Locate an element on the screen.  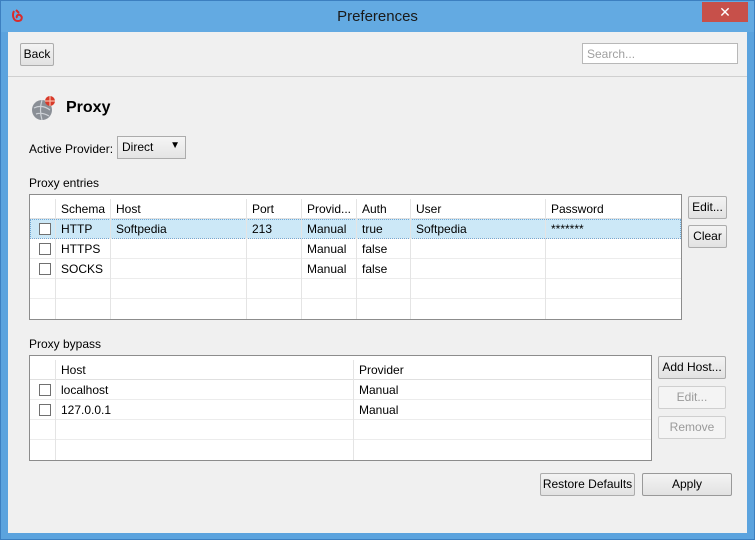
cell-auth: true is located at coordinates (384, 229).